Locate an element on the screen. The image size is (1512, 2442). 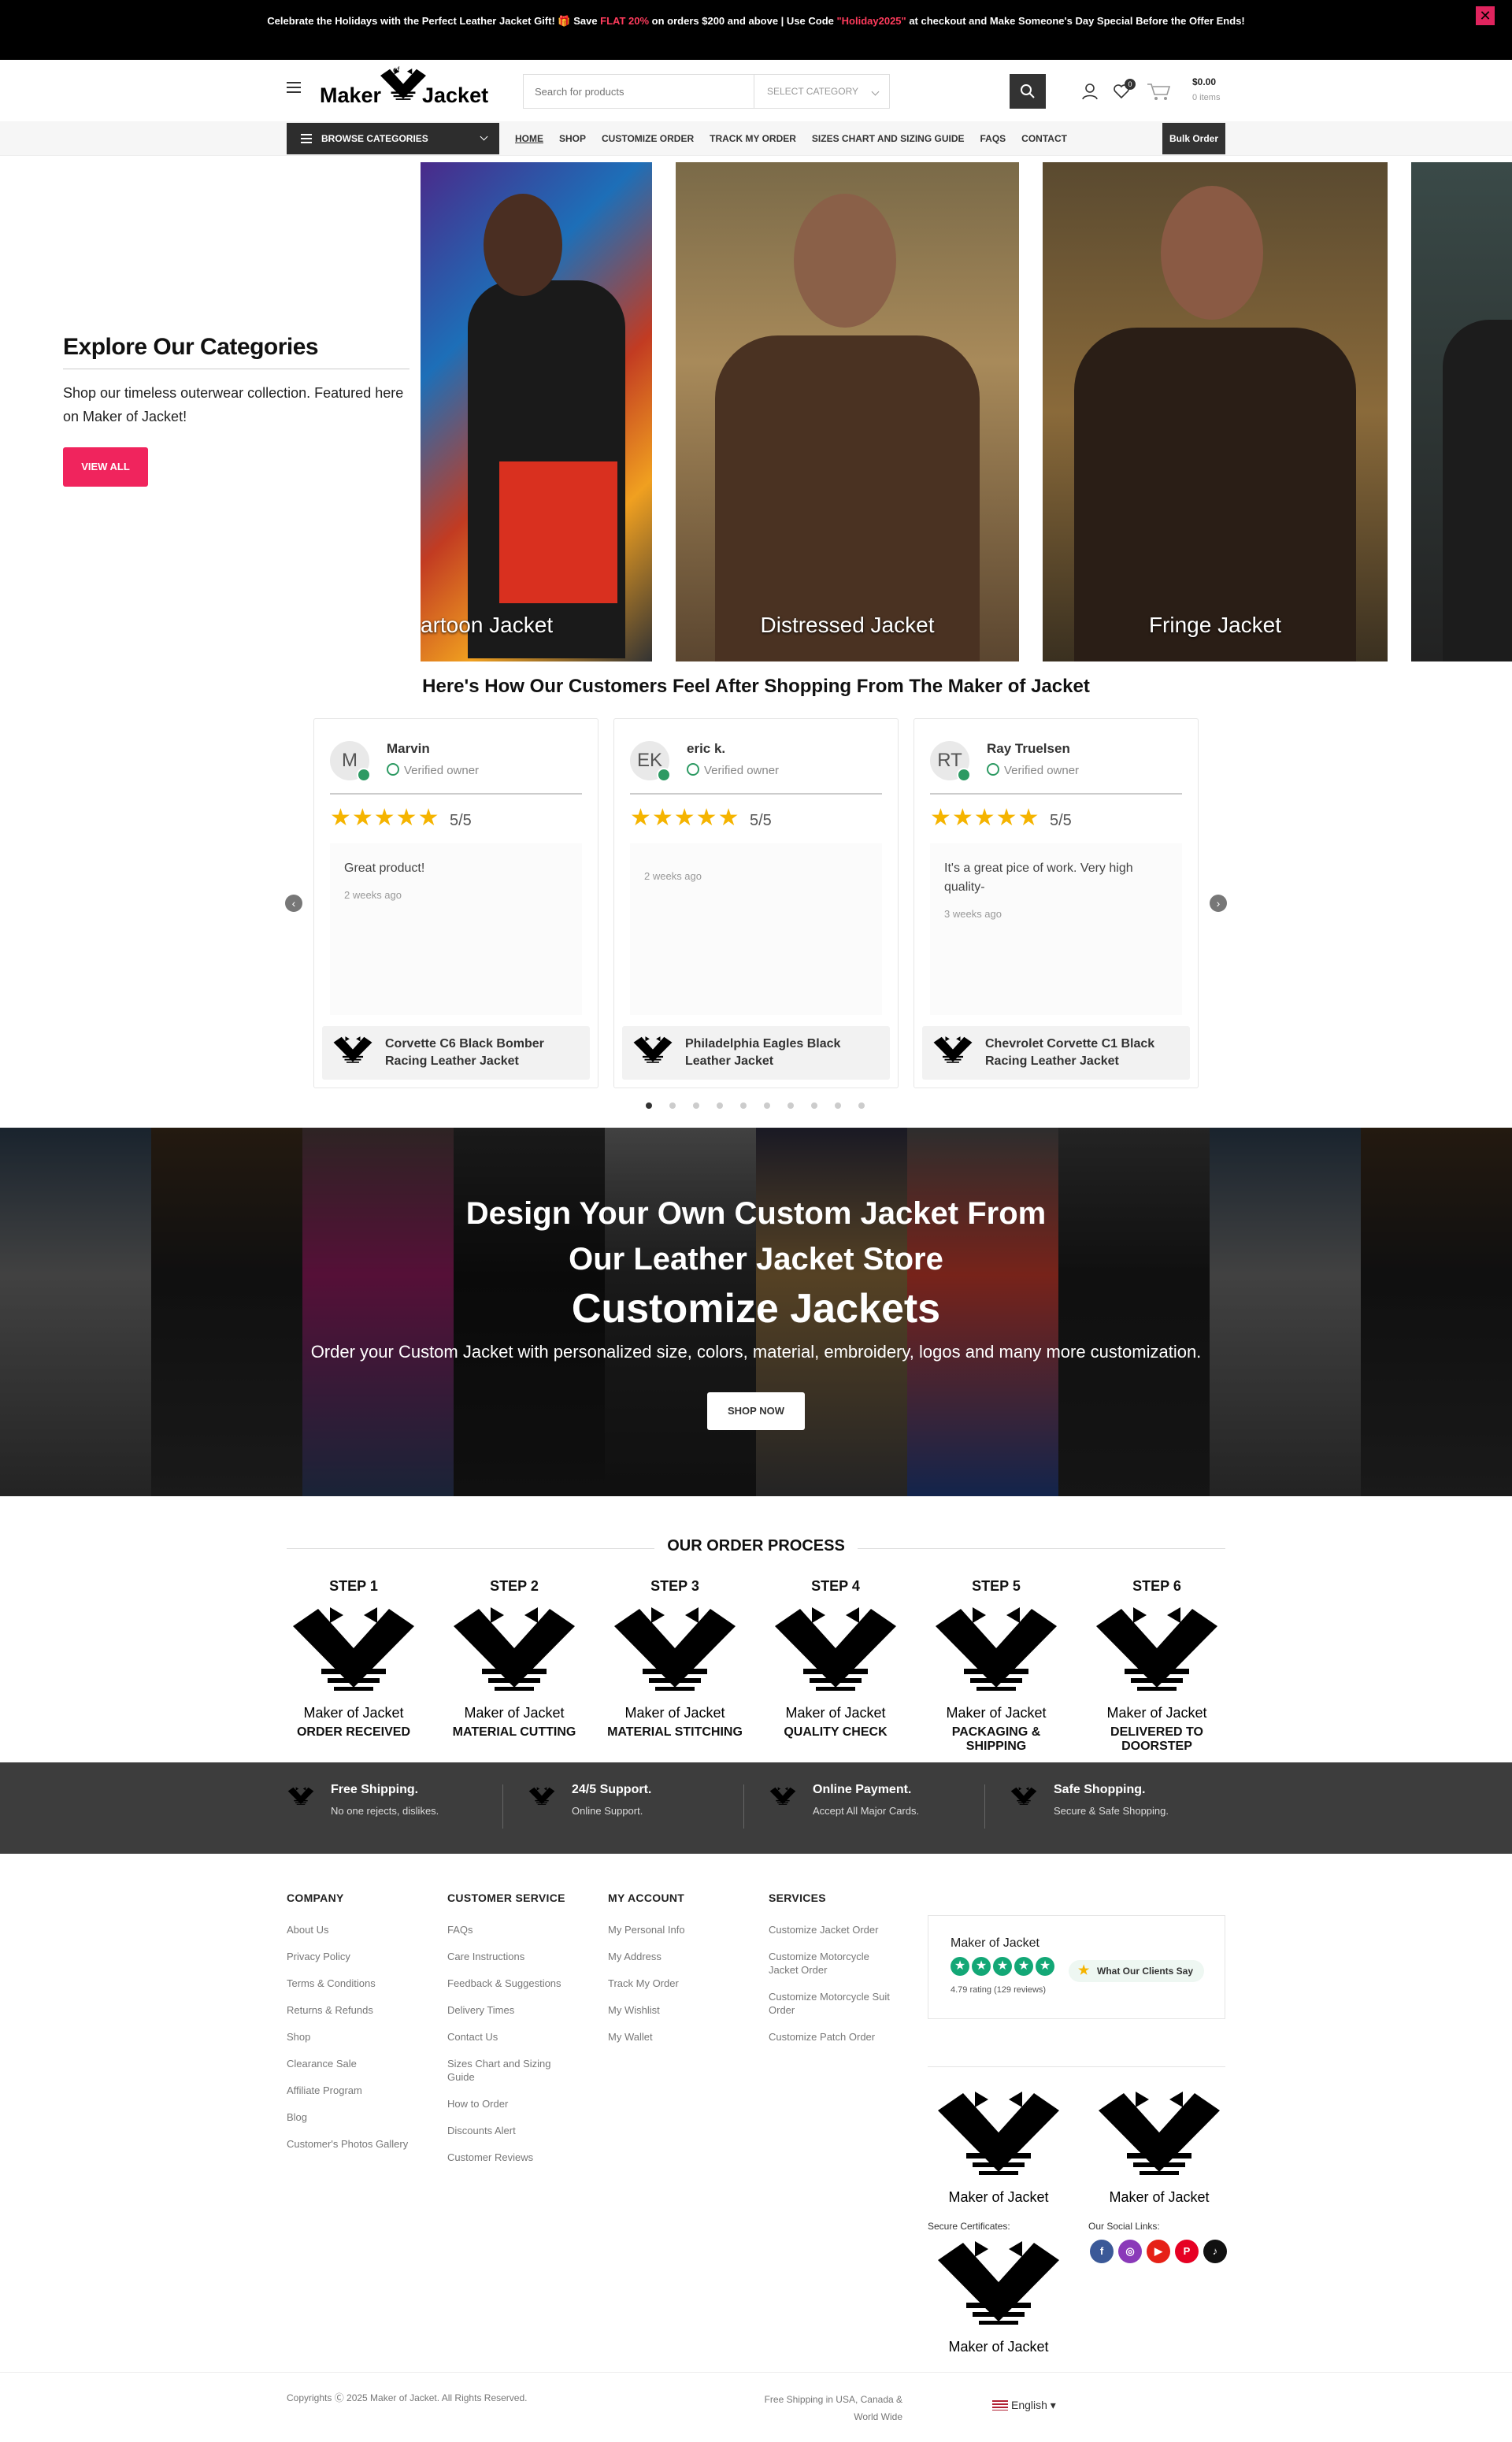
tiktok-icon: ♪ is located at coordinates (1215, 2251).